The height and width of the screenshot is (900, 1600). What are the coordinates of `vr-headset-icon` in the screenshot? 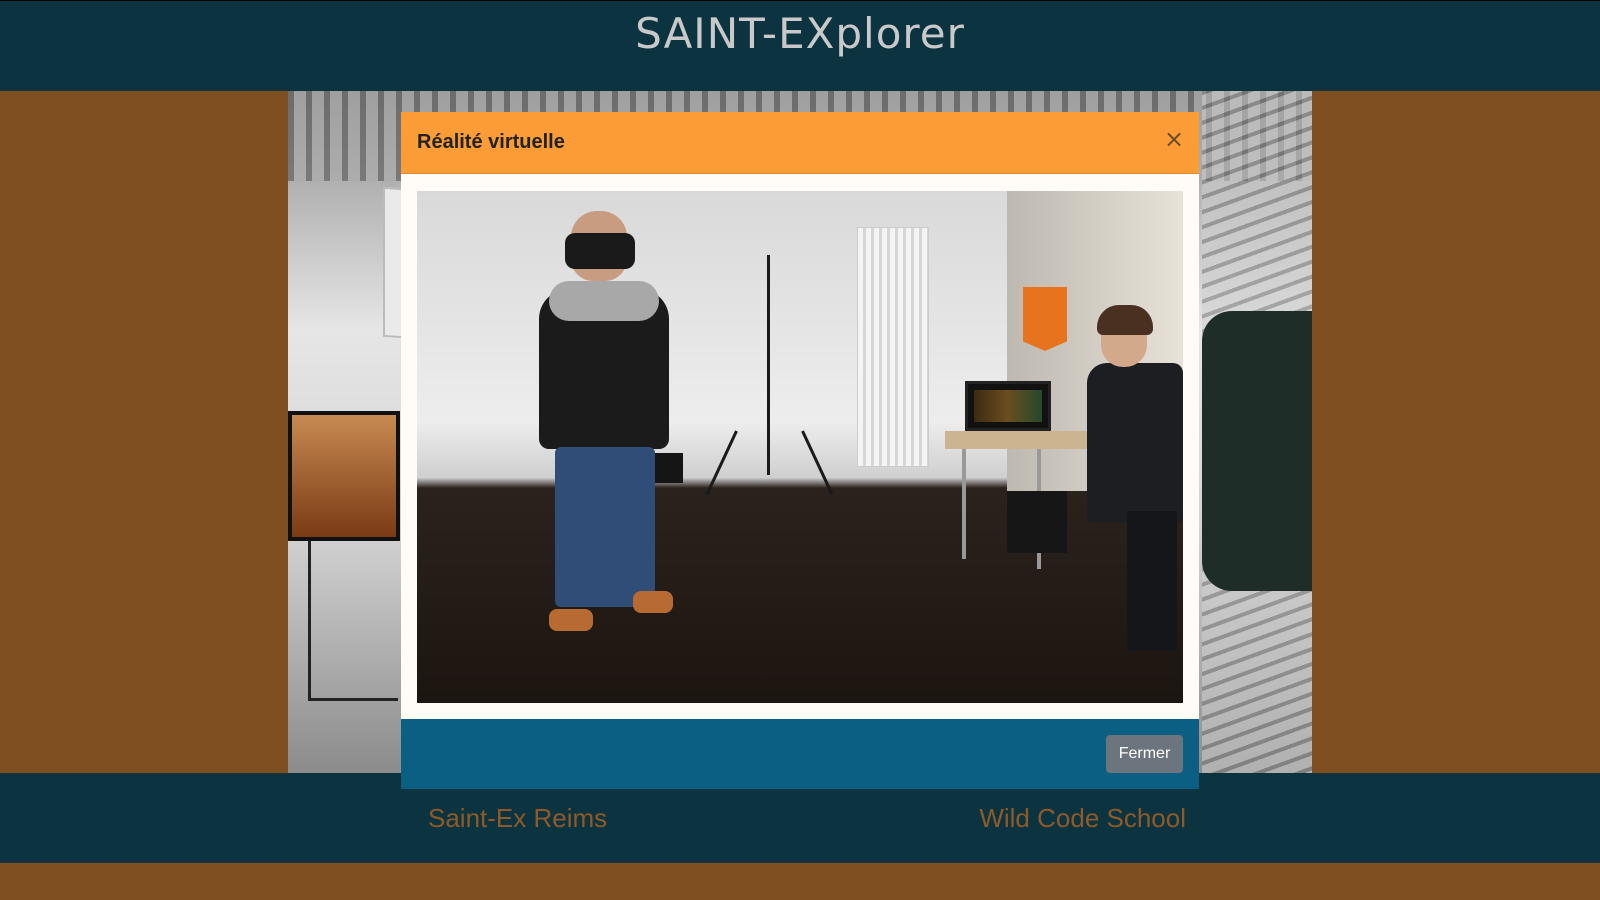 It's located at (600, 251).